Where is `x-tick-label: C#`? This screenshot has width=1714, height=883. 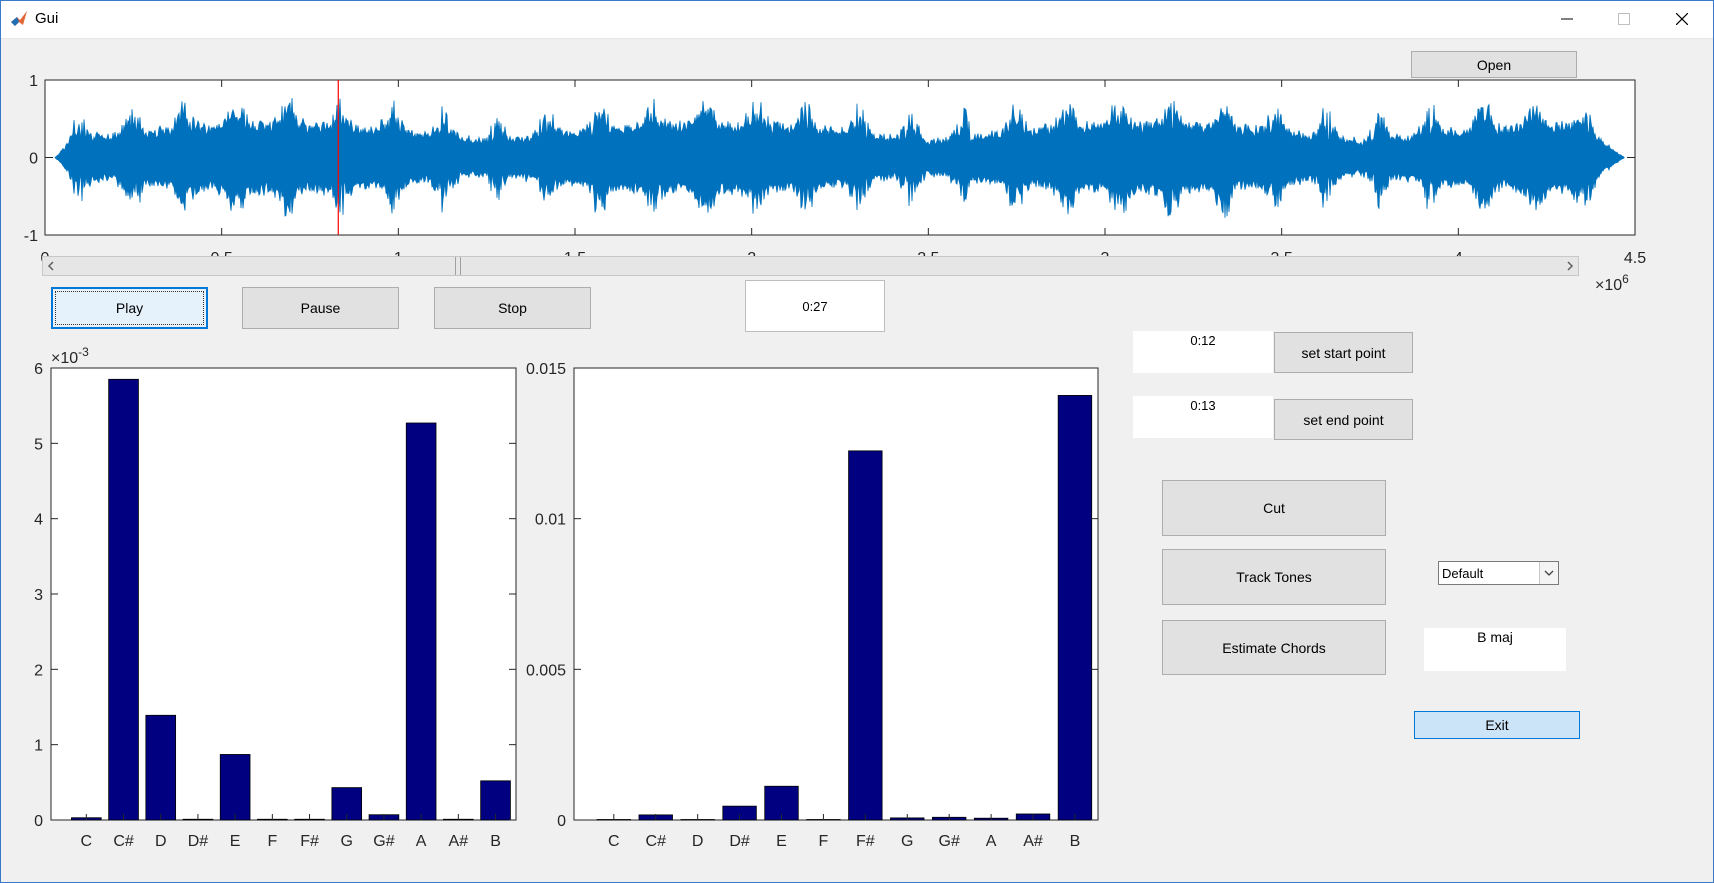 x-tick-label: C# is located at coordinates (656, 841).